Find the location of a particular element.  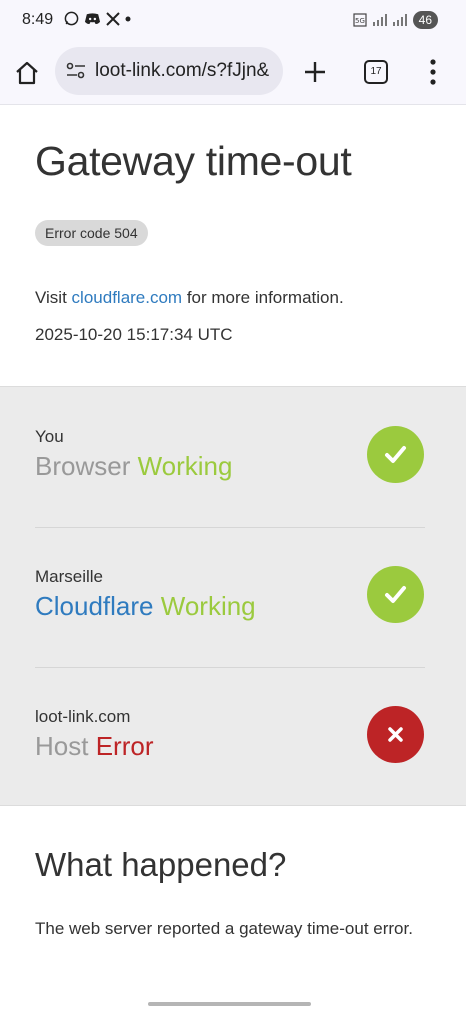

site-settings-icon is located at coordinates (76, 71).